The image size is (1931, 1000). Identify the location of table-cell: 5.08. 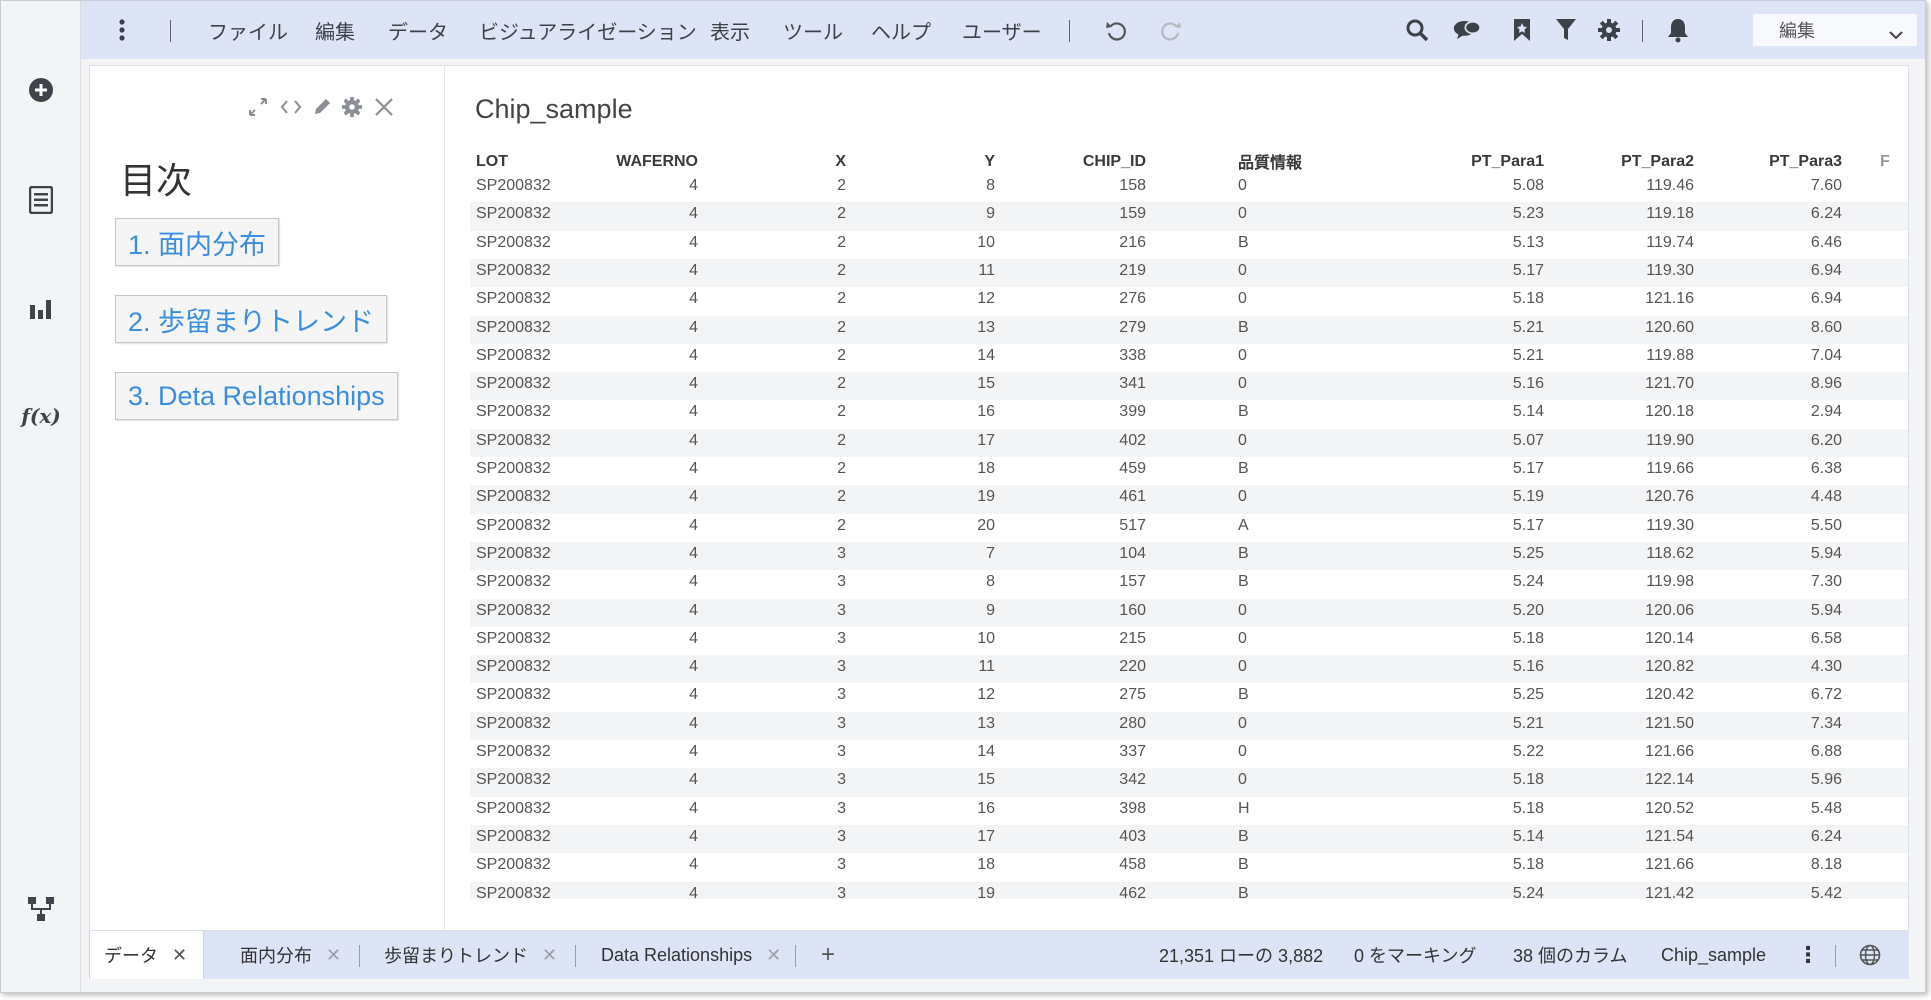
(1528, 185).